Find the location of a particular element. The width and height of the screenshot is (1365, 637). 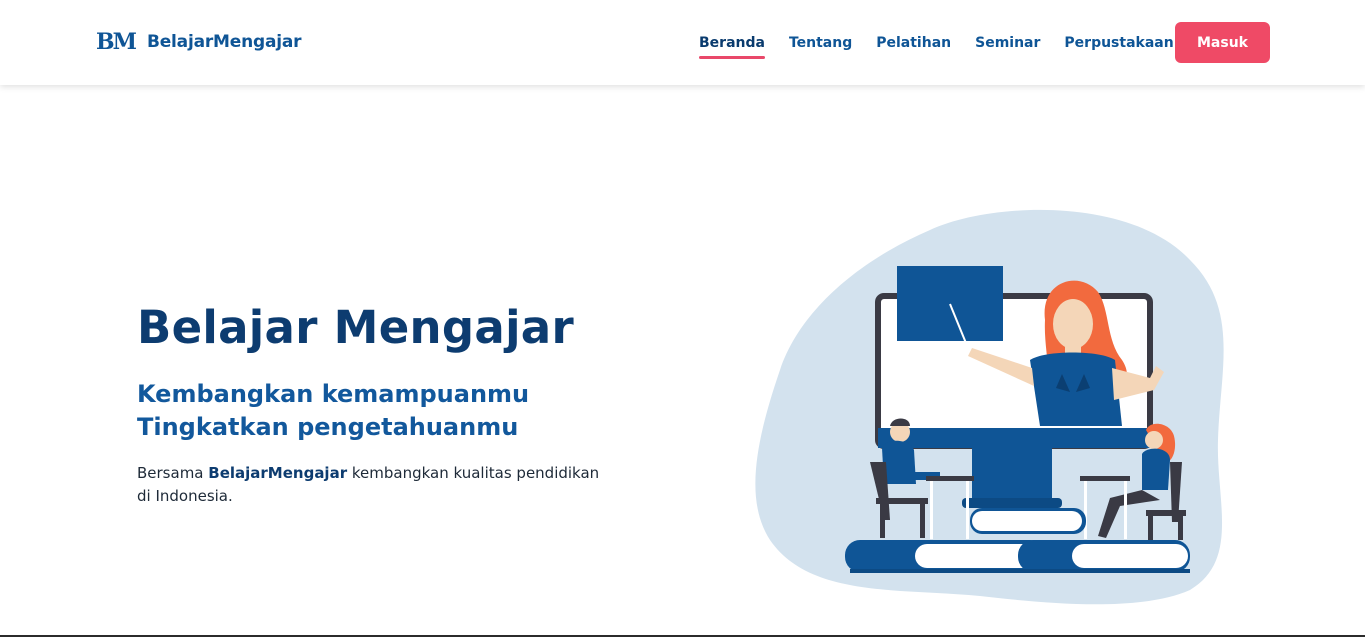

brand-logo-icon: BM is located at coordinates (116, 42).